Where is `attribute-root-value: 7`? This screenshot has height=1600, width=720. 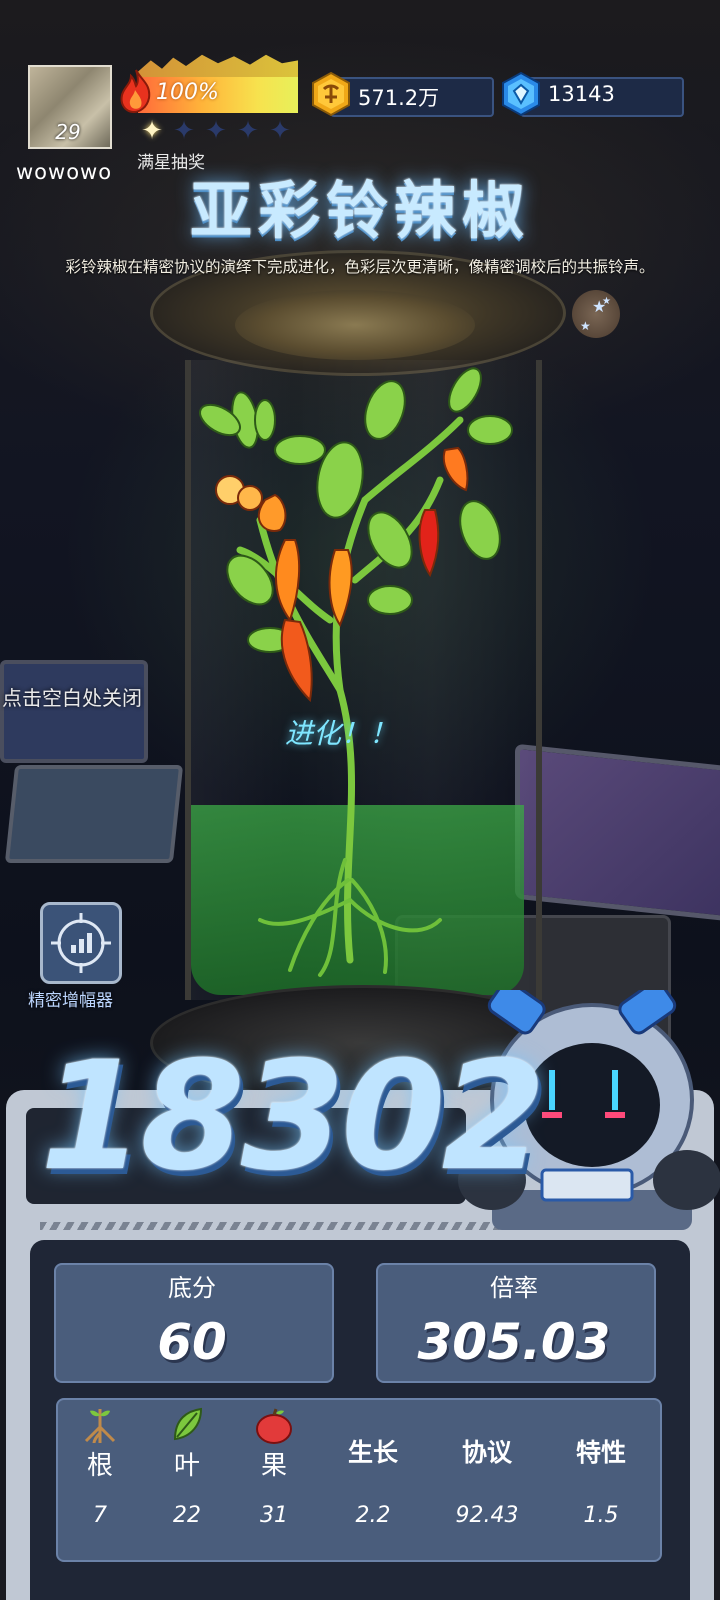 attribute-root-value: 7 is located at coordinates (100, 1515).